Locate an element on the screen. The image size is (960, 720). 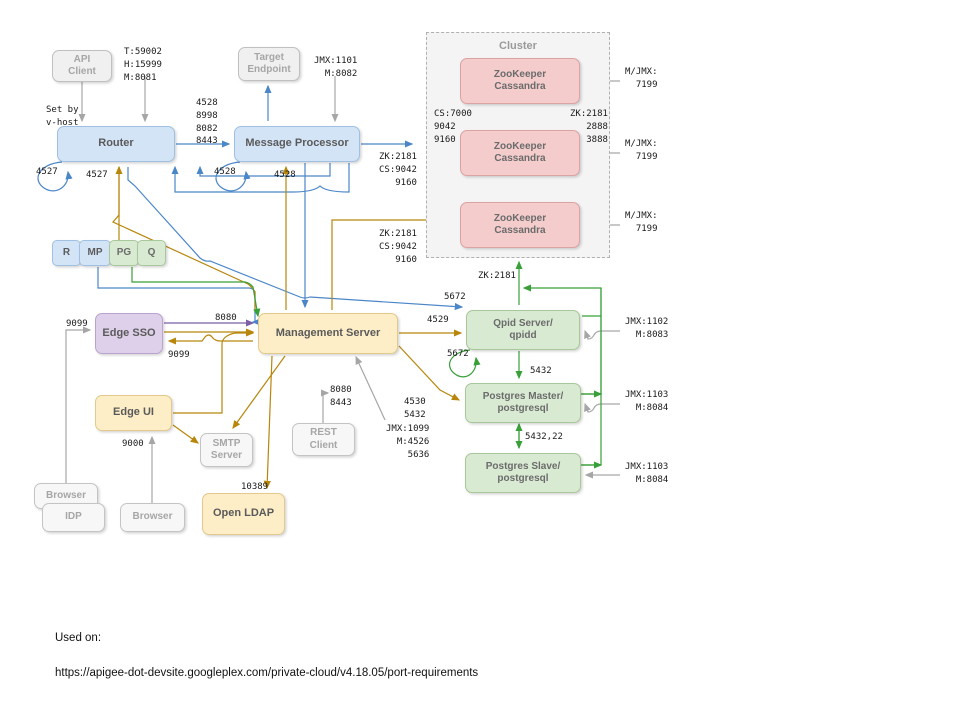
wire-browser1-sso is located at coordinates (78, 404).